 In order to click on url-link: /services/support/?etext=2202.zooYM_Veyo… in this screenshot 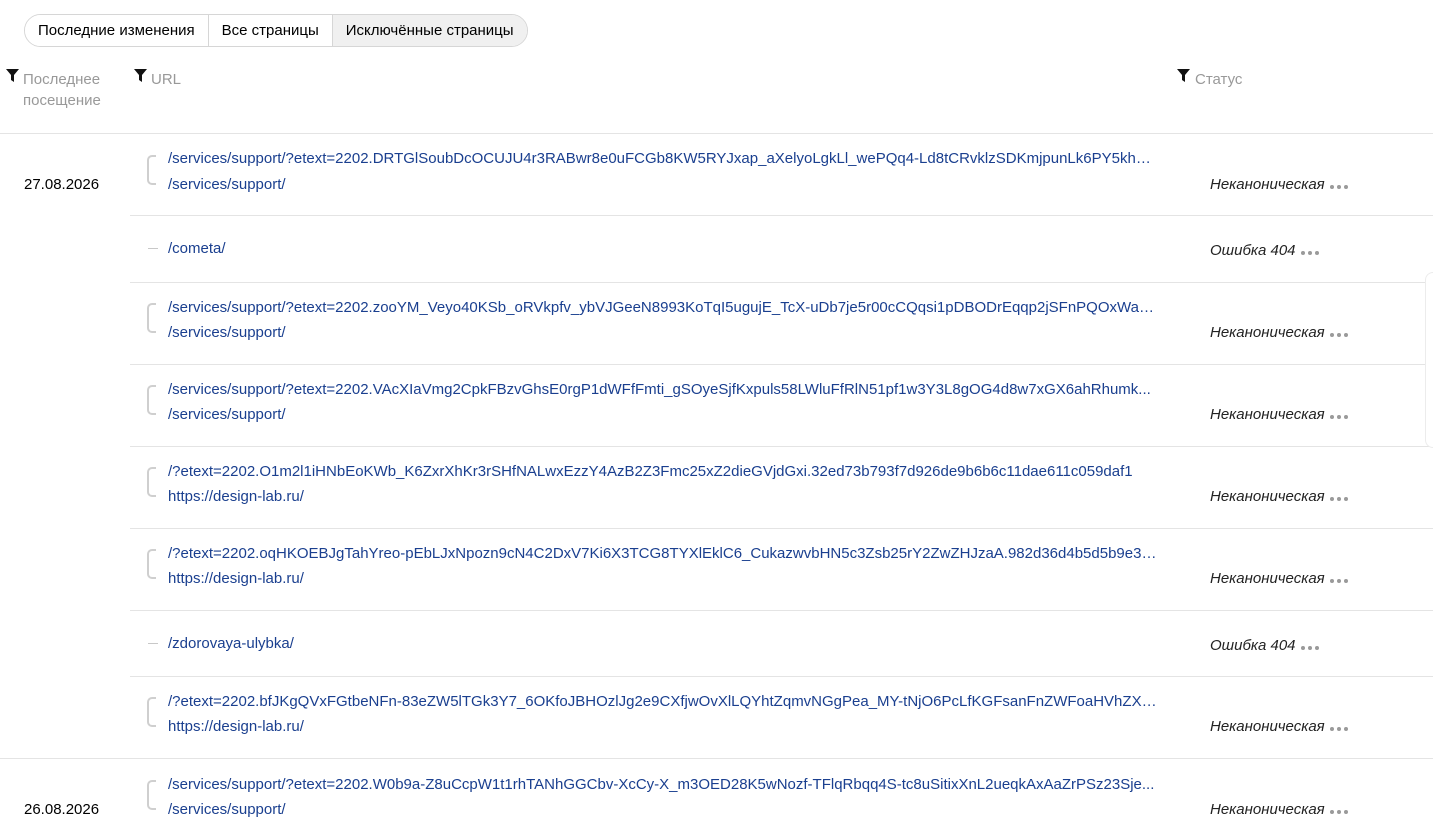, I will do `click(663, 307)`.